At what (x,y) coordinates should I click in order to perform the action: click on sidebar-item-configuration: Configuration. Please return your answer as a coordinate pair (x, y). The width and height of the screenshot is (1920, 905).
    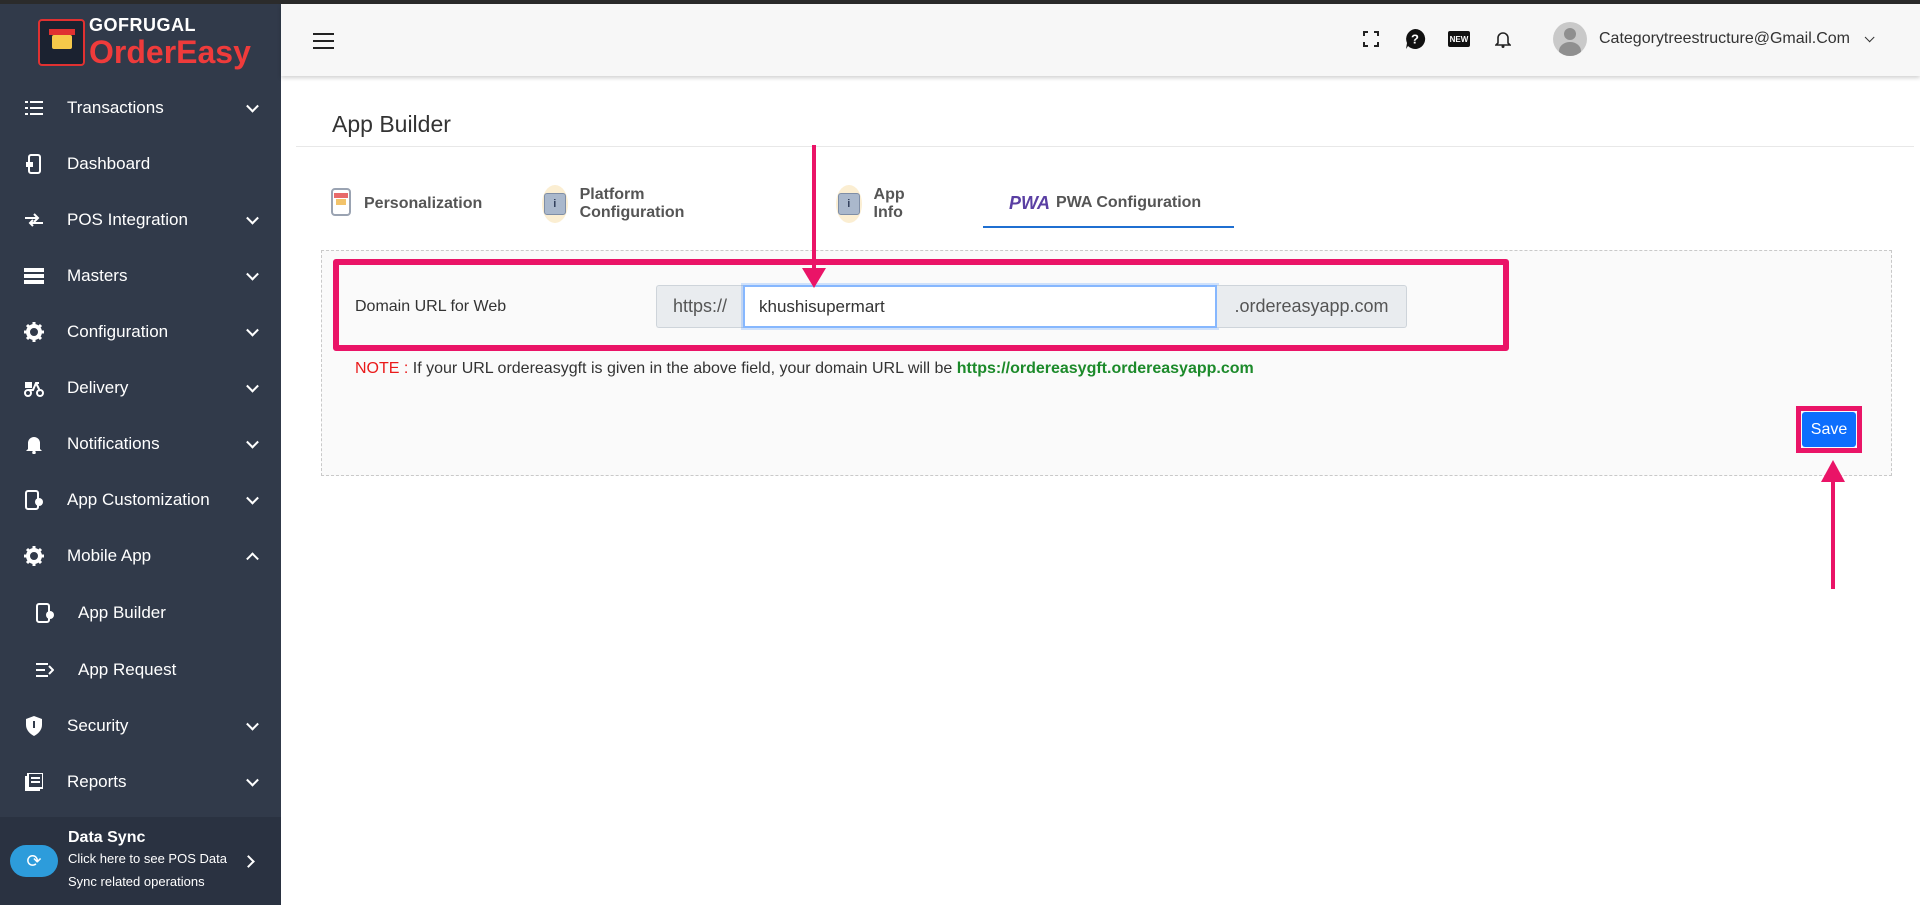
    Looking at the image, I should click on (140, 332).